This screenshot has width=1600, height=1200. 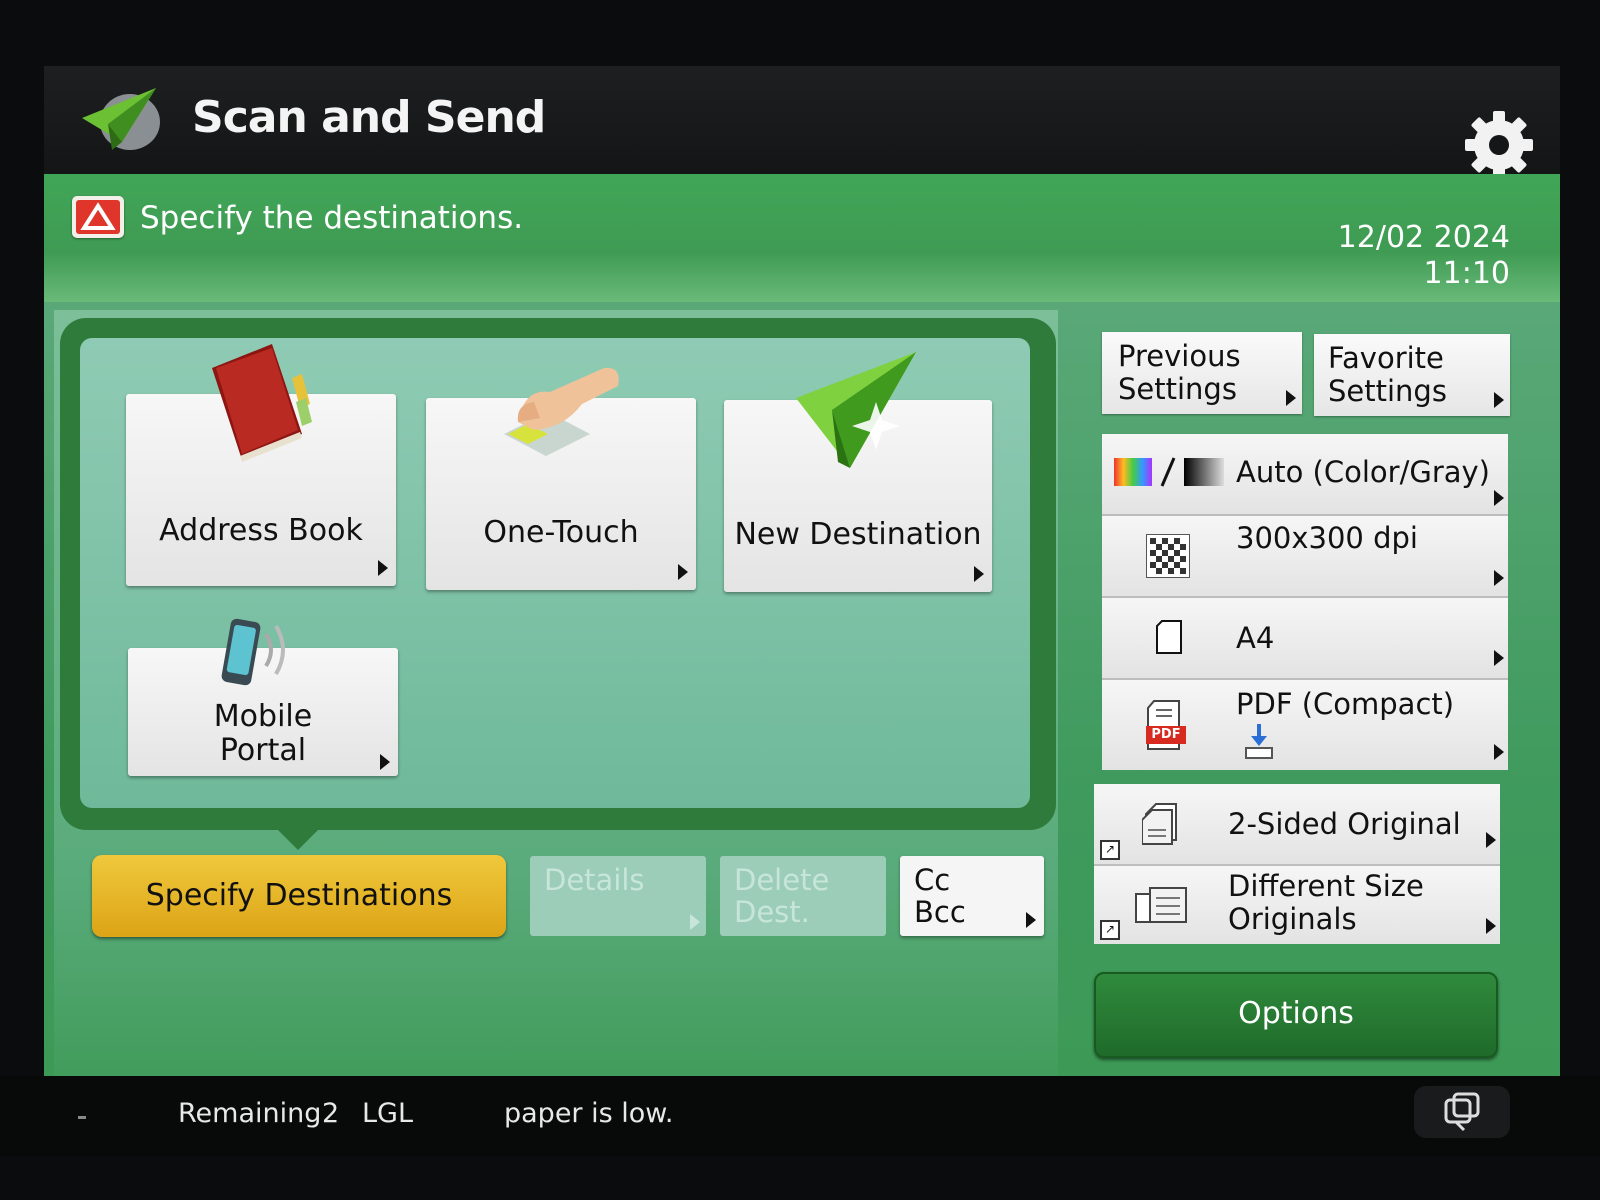 I want to click on address-book-label: Address Book, so click(x=261, y=530).